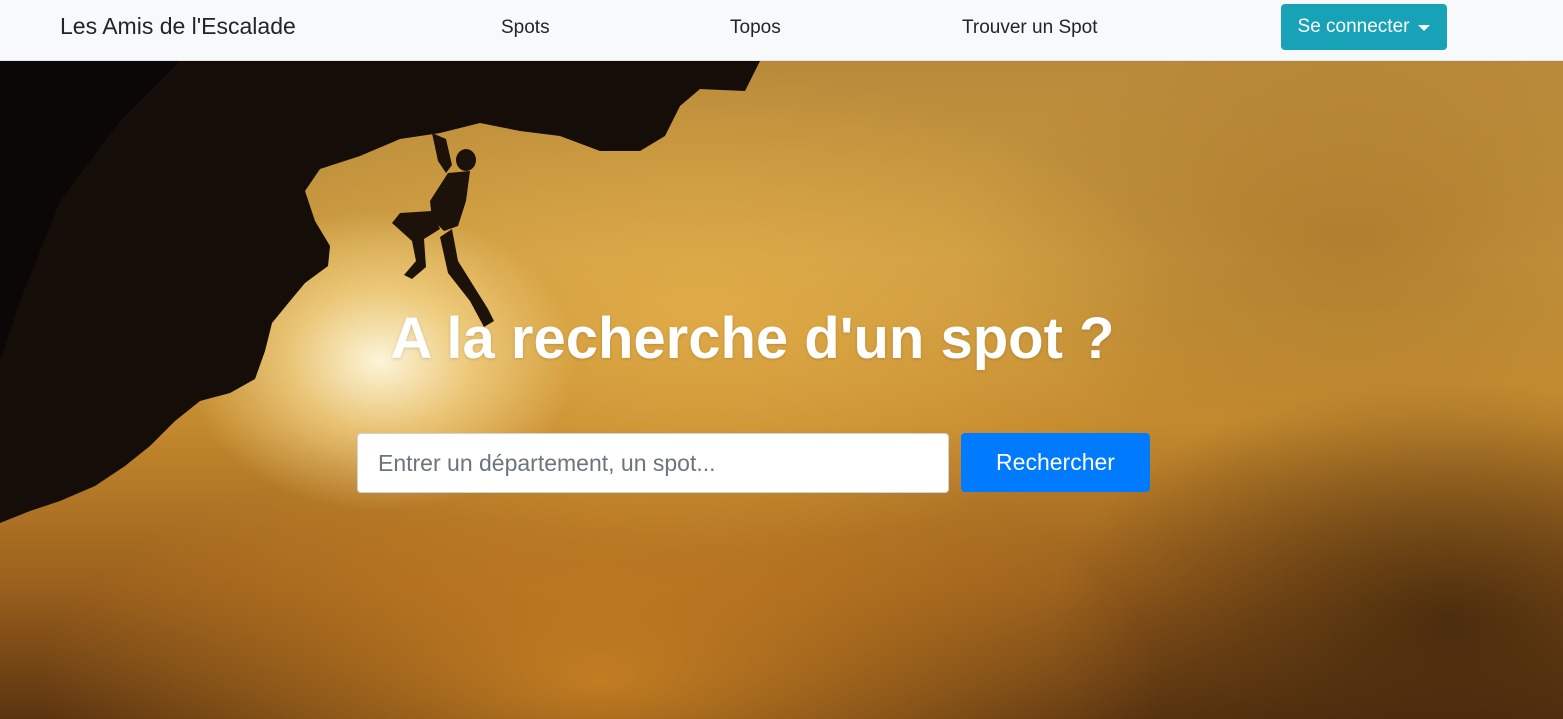  What do you see at coordinates (1055, 462) in the screenshot?
I see `search-button: Rechercher` at bounding box center [1055, 462].